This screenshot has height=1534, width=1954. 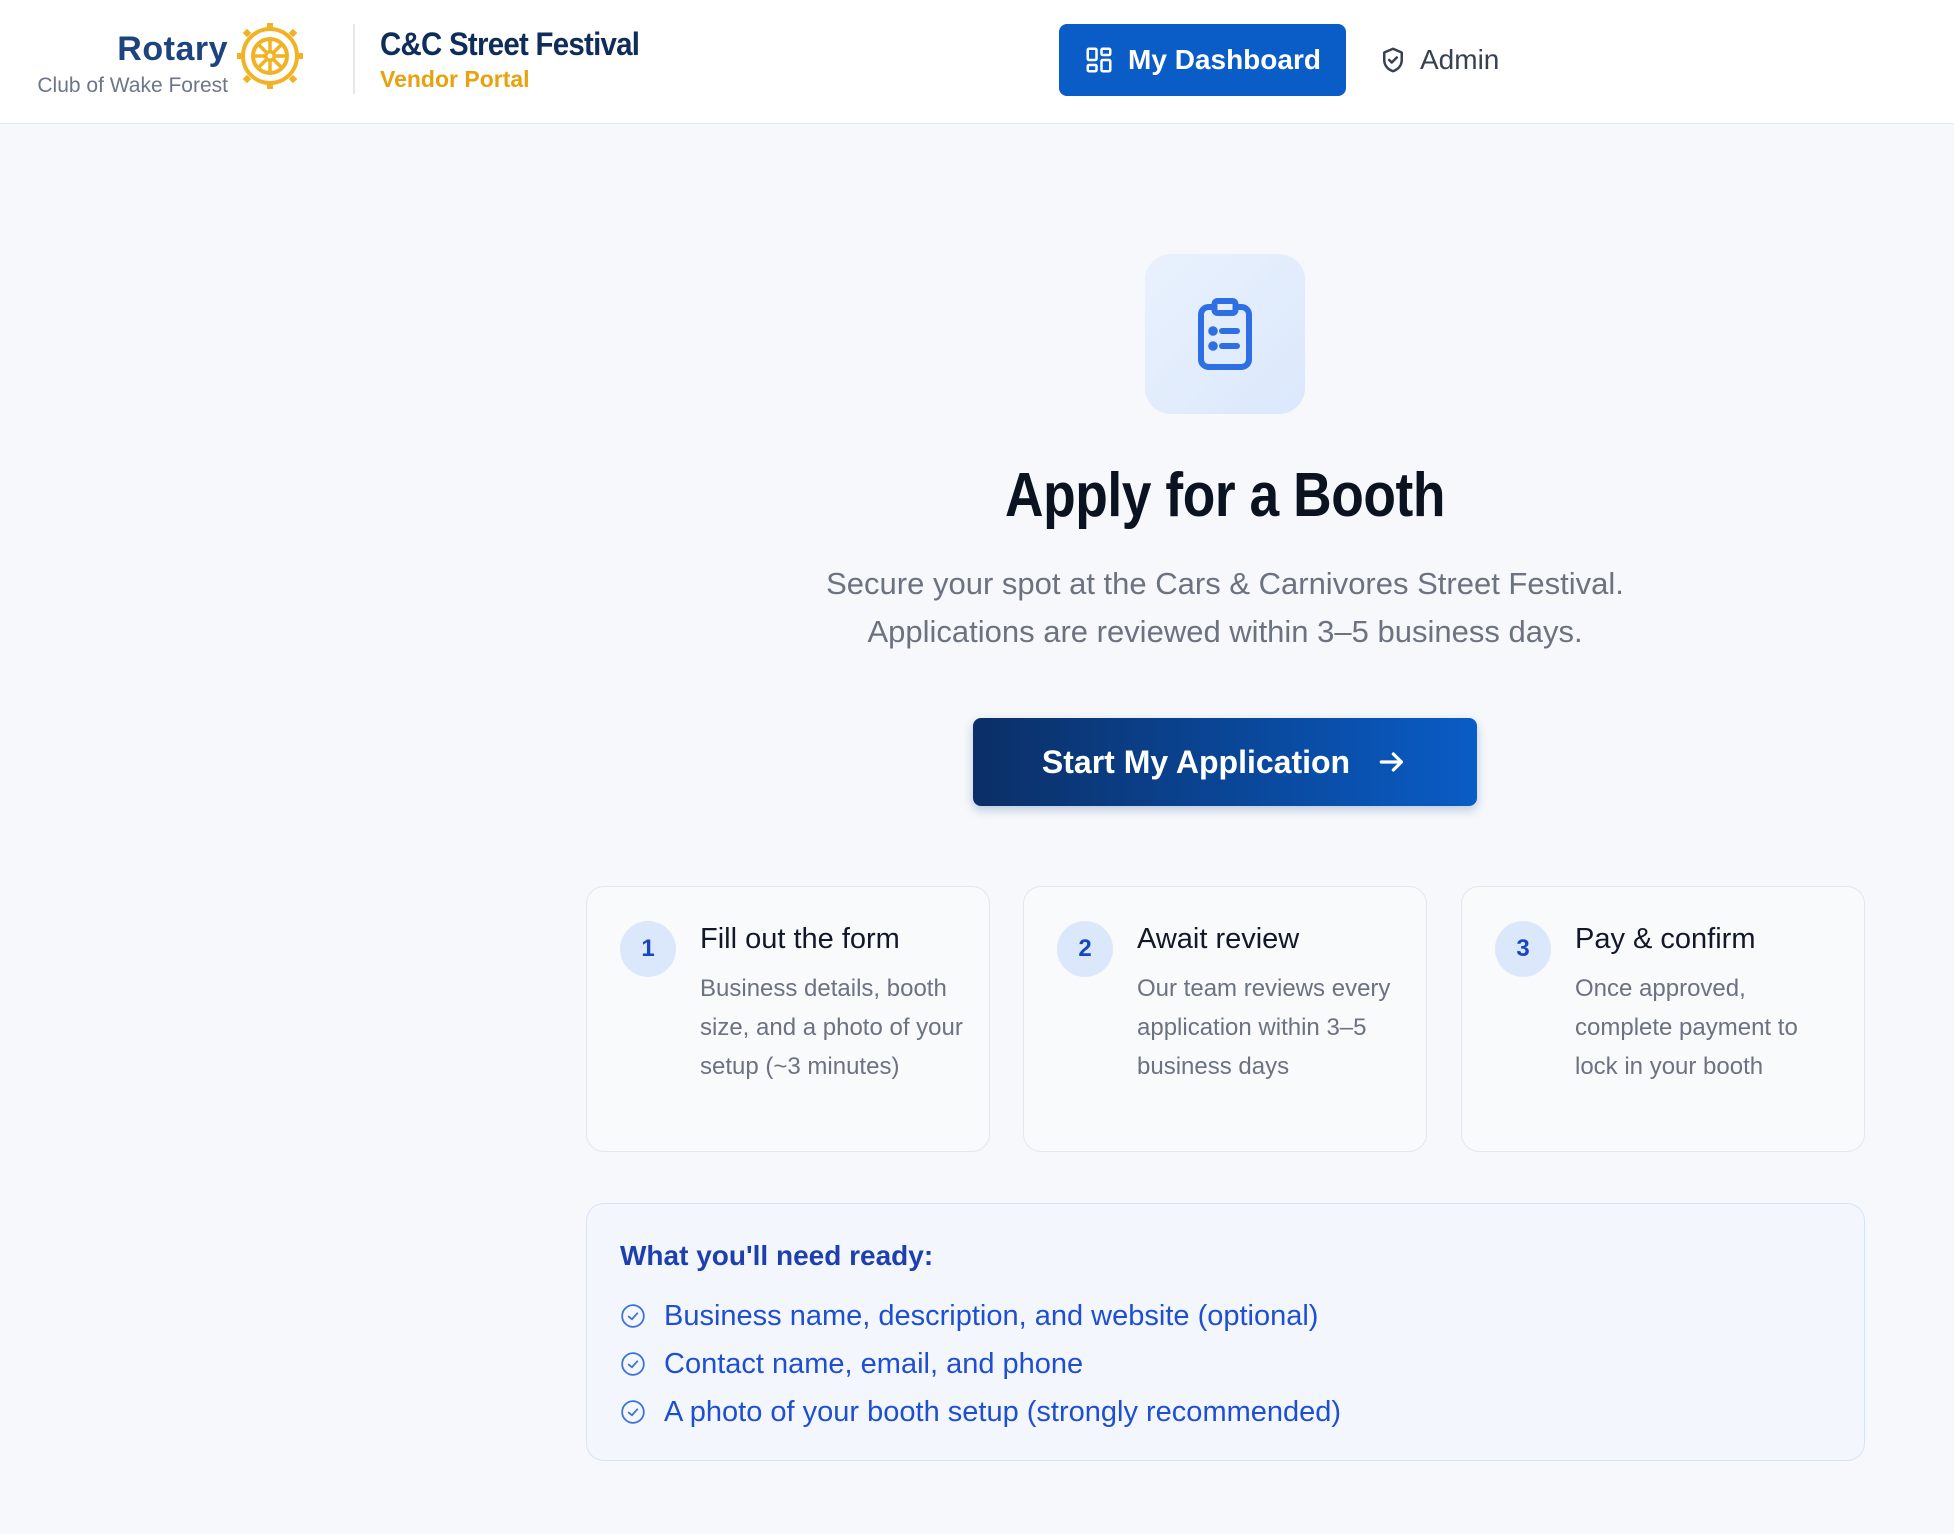 I want to click on my-dashboard-label: My Dashboard, so click(x=1224, y=59).